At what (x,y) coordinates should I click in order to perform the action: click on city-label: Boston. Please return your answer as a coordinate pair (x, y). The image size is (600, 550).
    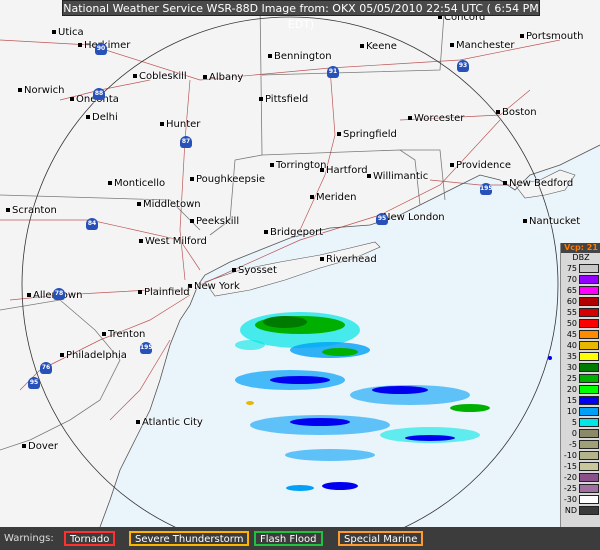
    Looking at the image, I should click on (516, 112).